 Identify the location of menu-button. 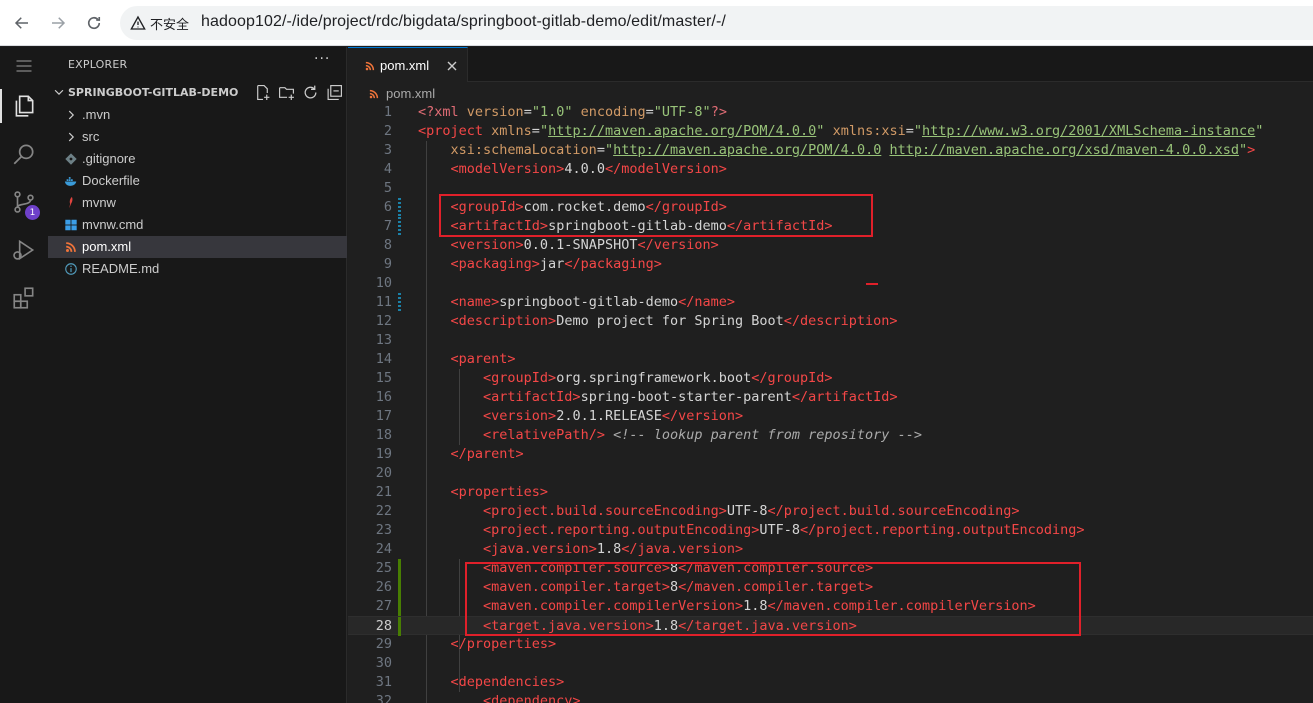
(24, 66).